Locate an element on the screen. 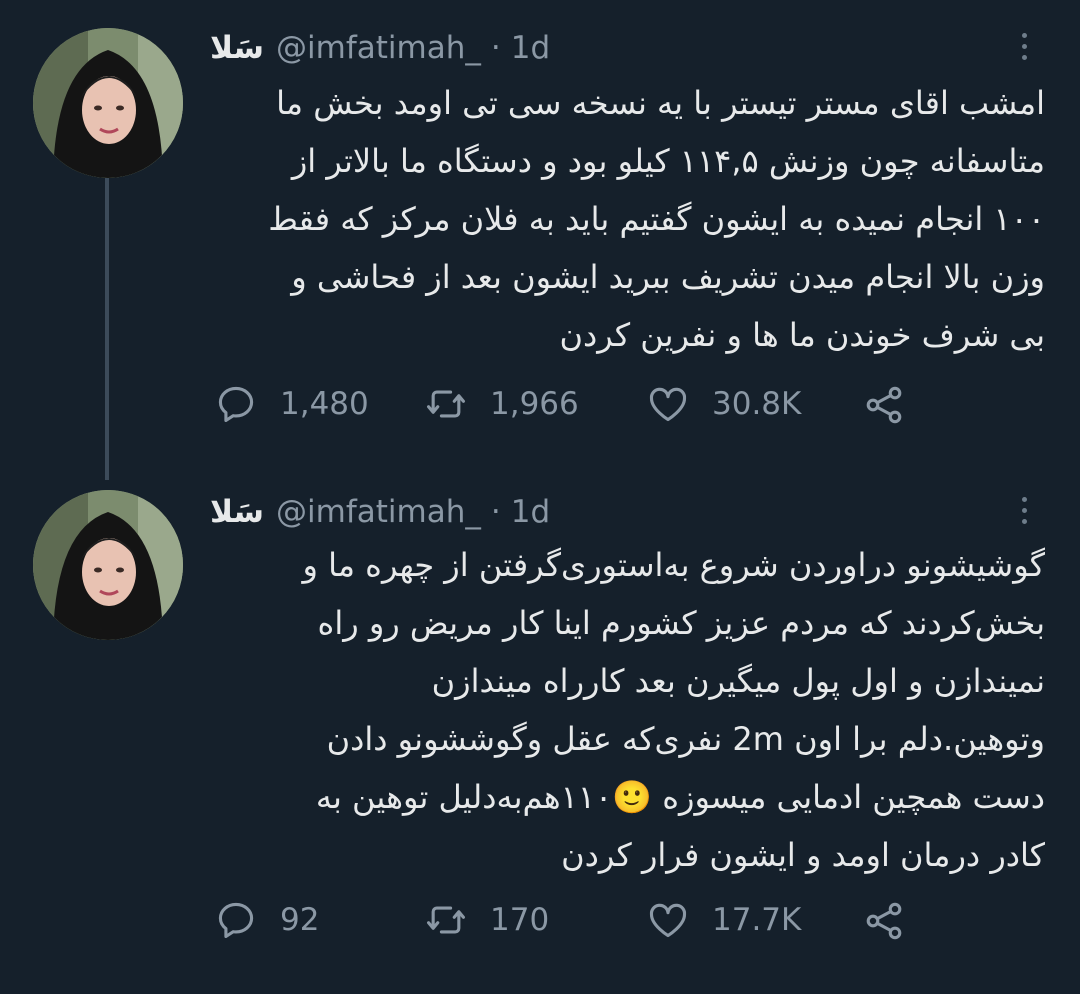 The width and height of the screenshot is (1080, 994). retweet-button: 1,966 is located at coordinates (501, 404).